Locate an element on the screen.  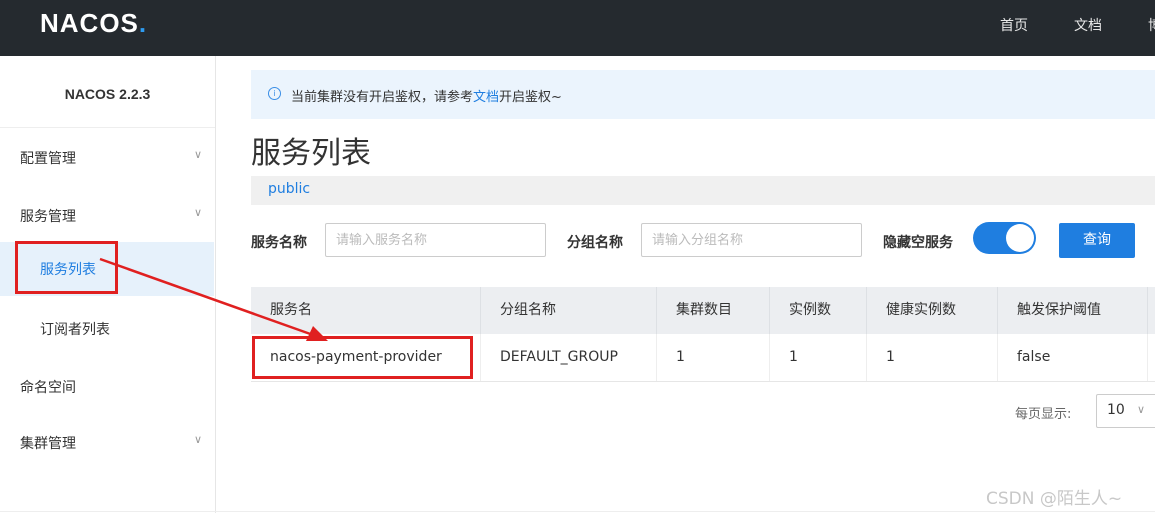
annotation-arrow is located at coordinates (213, 299).